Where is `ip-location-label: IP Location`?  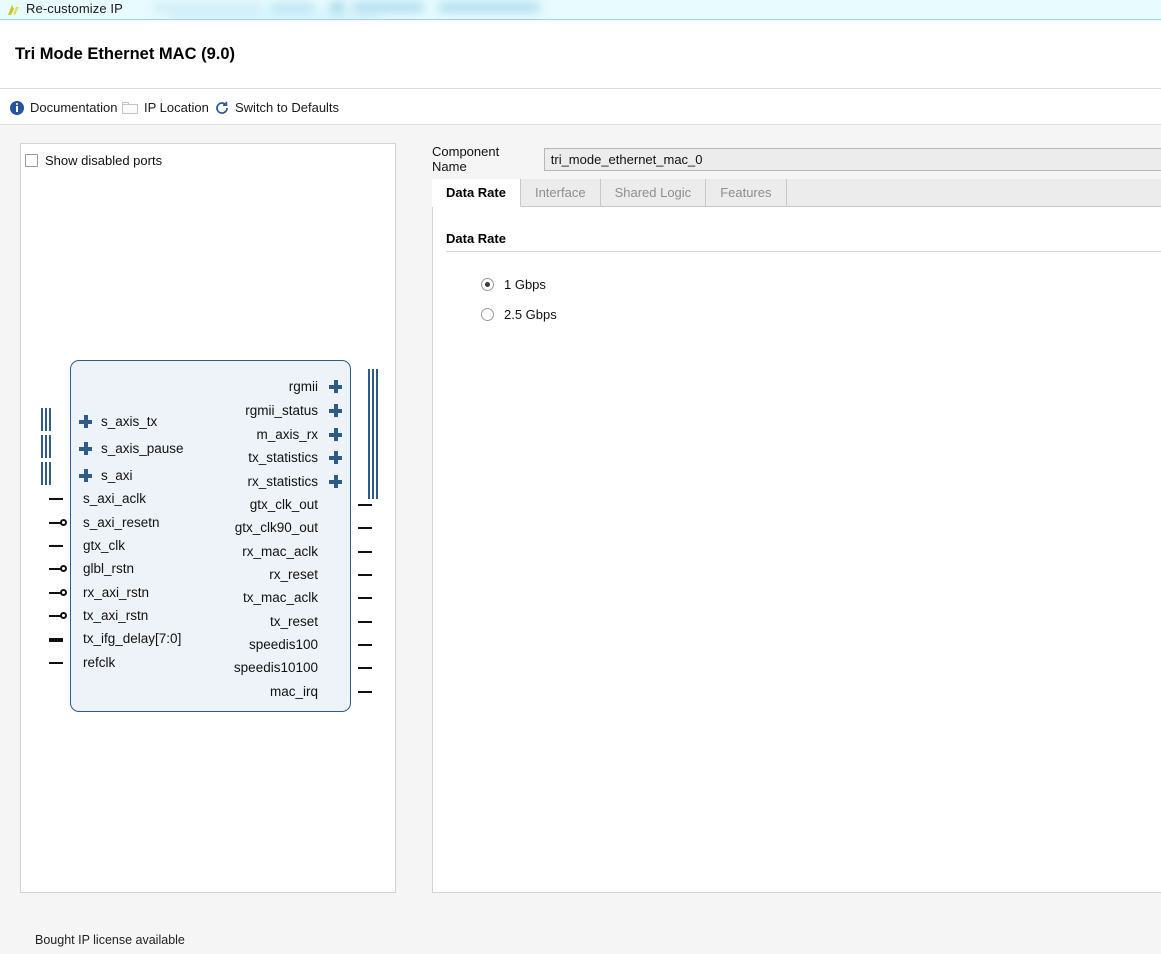
ip-location-label: IP Location is located at coordinates (176, 107).